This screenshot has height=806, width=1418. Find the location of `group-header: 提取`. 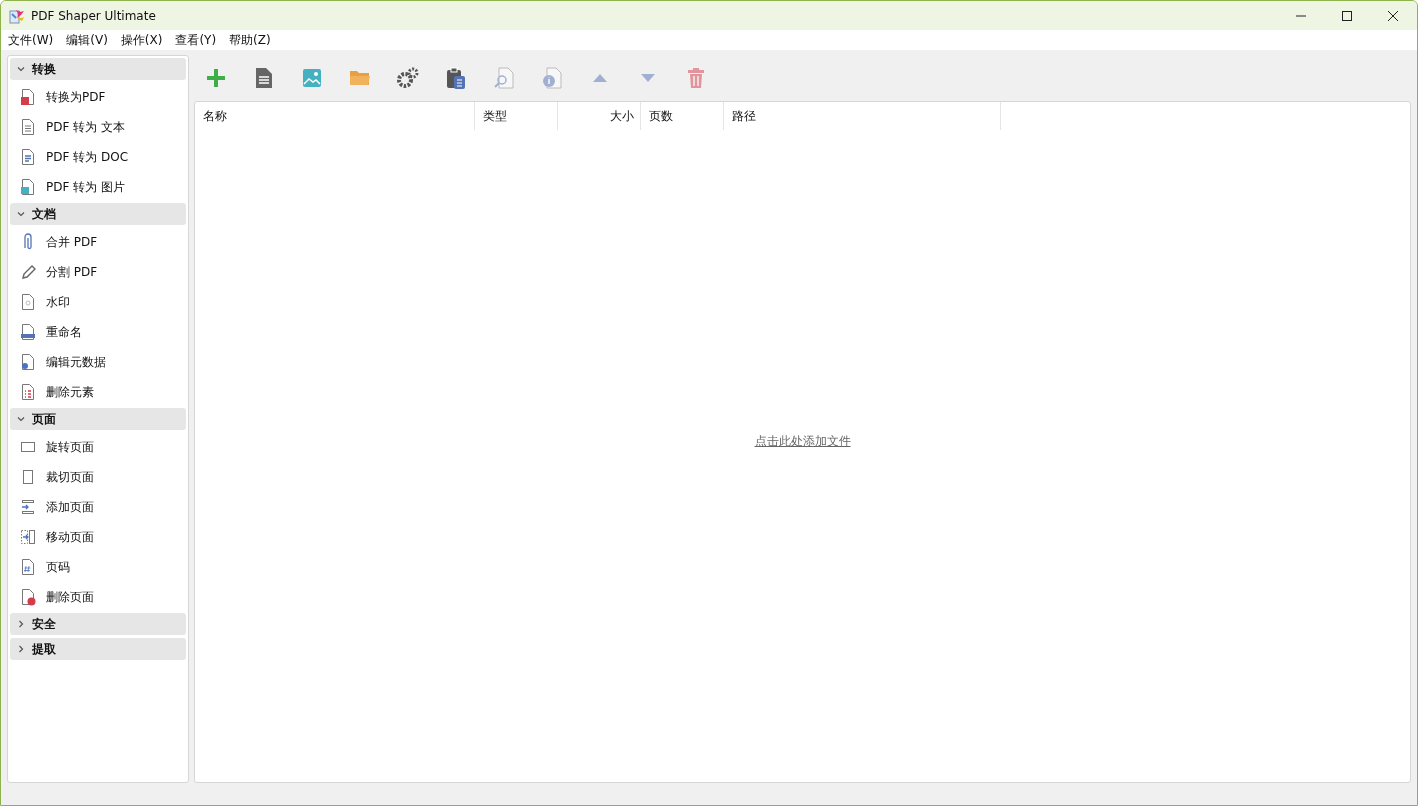

group-header: 提取 is located at coordinates (98, 649).